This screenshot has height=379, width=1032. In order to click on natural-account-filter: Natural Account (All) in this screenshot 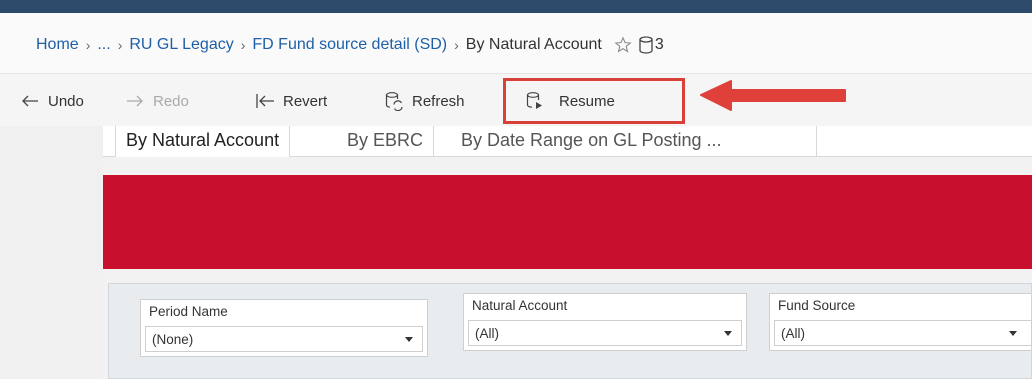, I will do `click(605, 322)`.